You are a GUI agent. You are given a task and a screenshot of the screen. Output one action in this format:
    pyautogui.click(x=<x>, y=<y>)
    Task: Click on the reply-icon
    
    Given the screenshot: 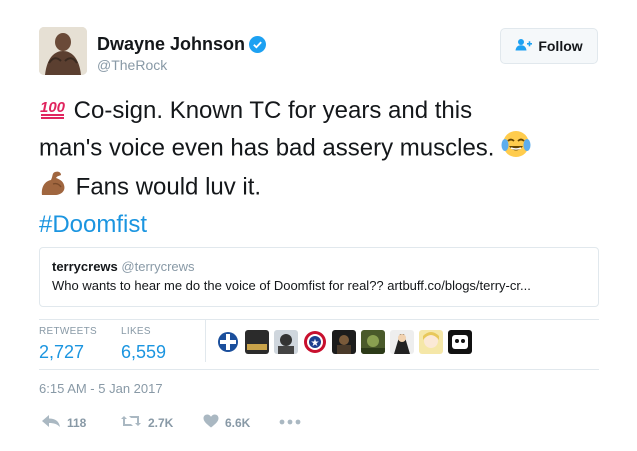 What is the action you would take?
    pyautogui.click(x=51, y=422)
    